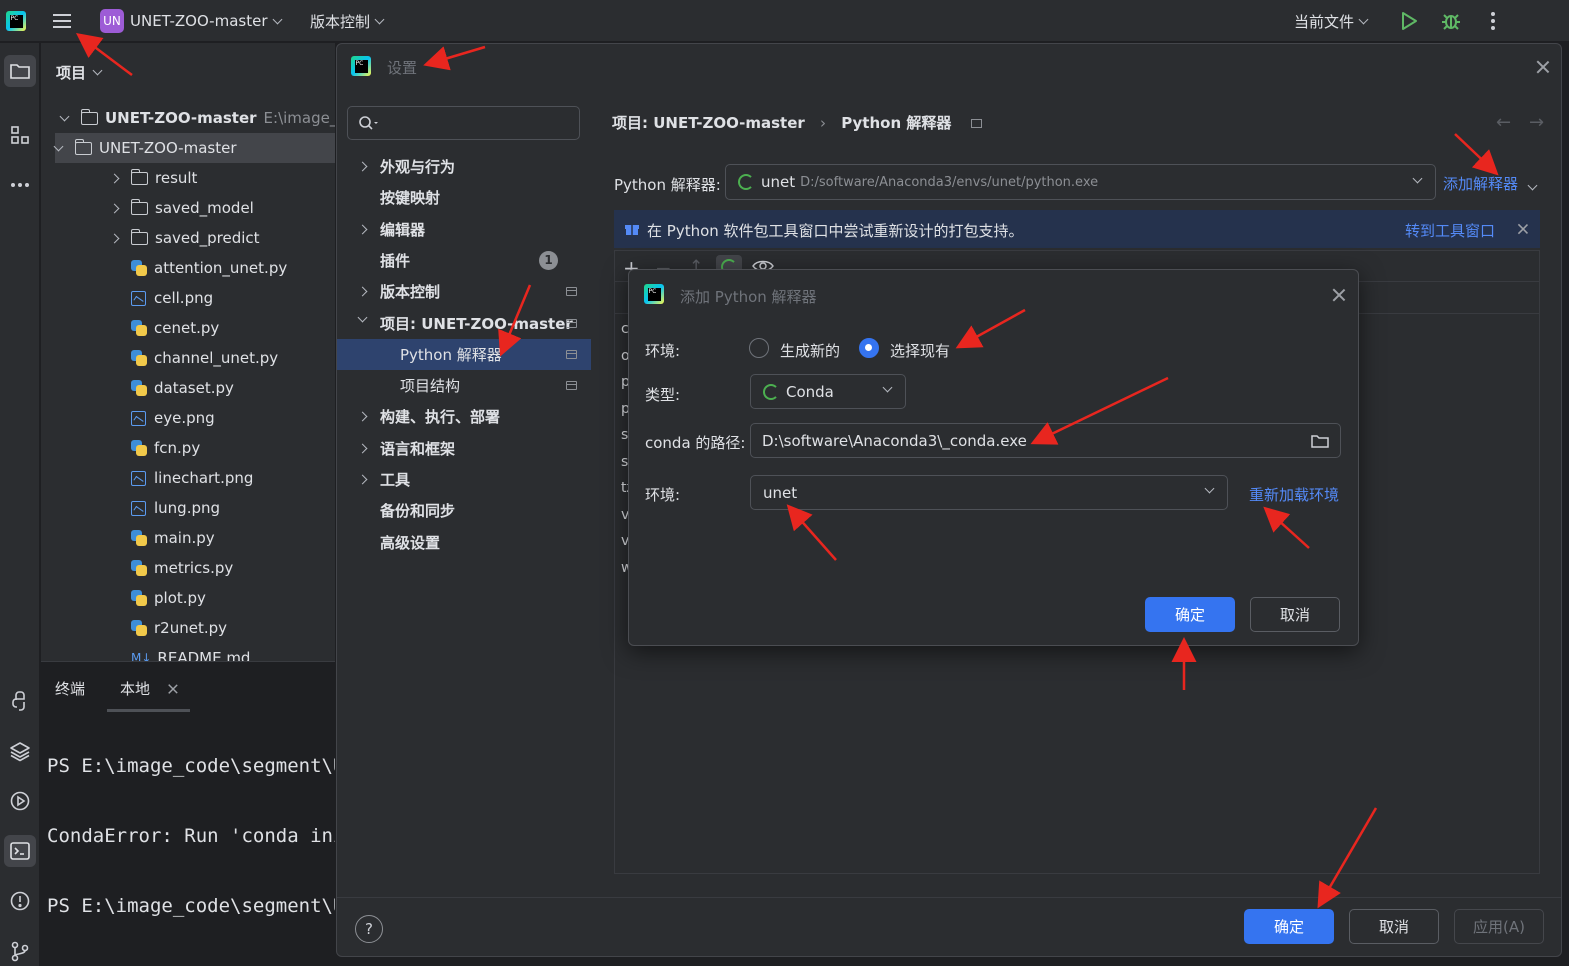 This screenshot has height=966, width=1569. What do you see at coordinates (778, 182) in the screenshot?
I see `interpreter-name: unet` at bounding box center [778, 182].